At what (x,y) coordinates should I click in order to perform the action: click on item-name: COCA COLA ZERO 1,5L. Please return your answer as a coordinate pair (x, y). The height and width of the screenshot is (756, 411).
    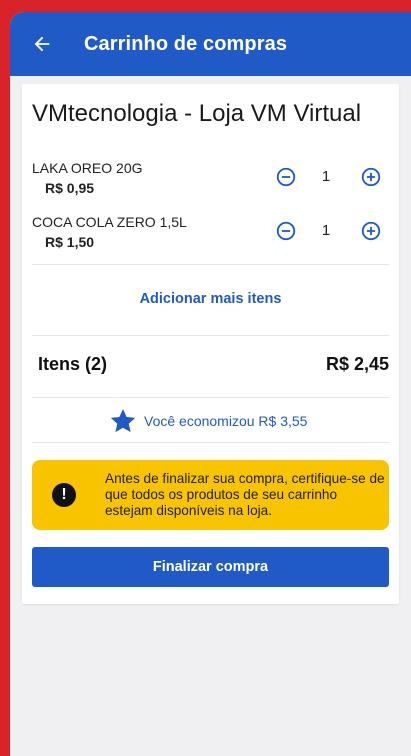
    Looking at the image, I should click on (109, 222).